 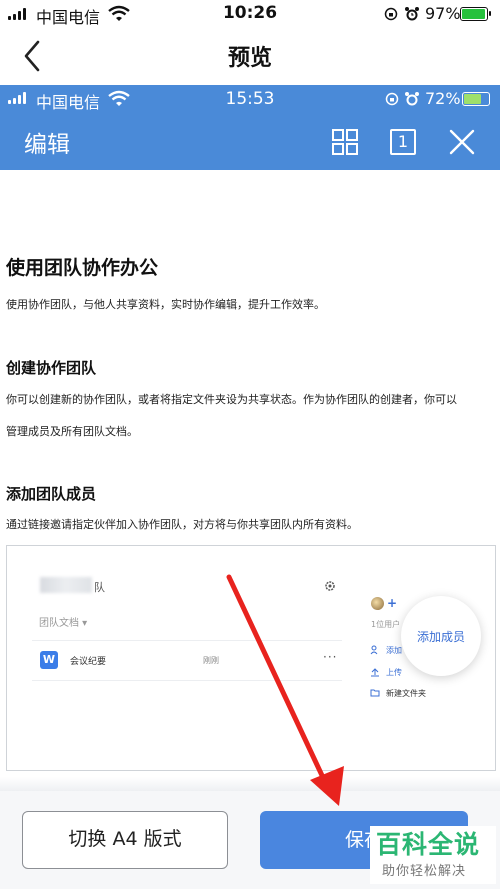 I want to click on add-member-label: 添加成员, so click(x=440, y=637).